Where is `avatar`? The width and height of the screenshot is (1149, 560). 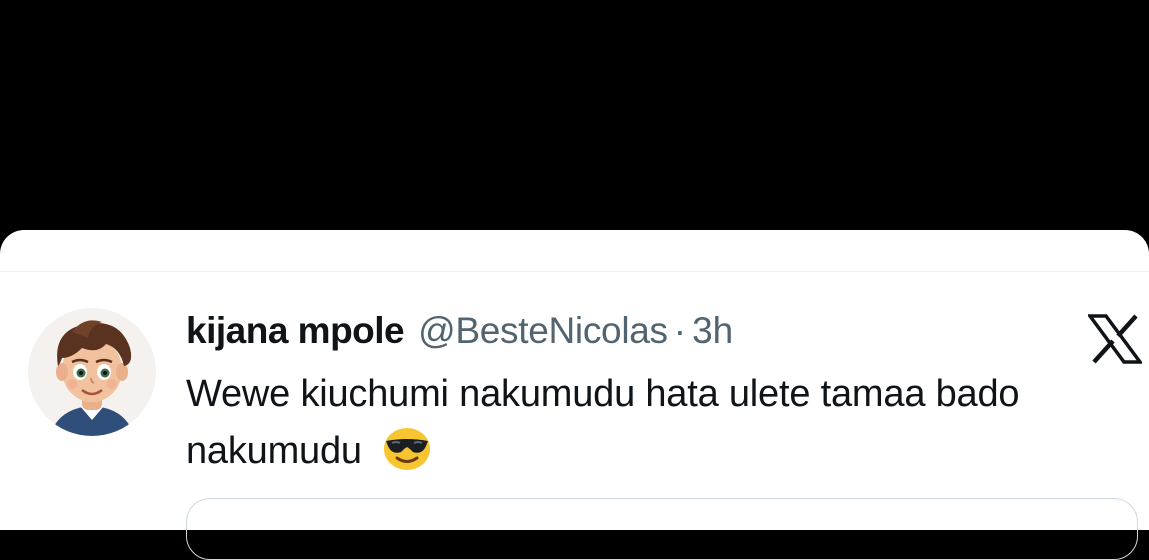 avatar is located at coordinates (92, 372).